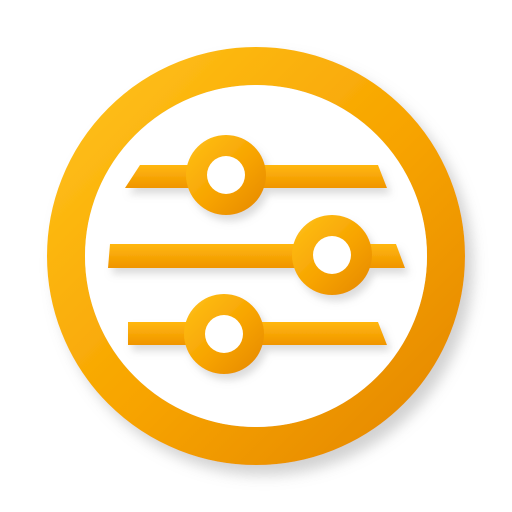 This screenshot has height=512, width=512. What do you see at coordinates (224, 334) in the screenshot?
I see `bottom-slider-knob-hole` at bounding box center [224, 334].